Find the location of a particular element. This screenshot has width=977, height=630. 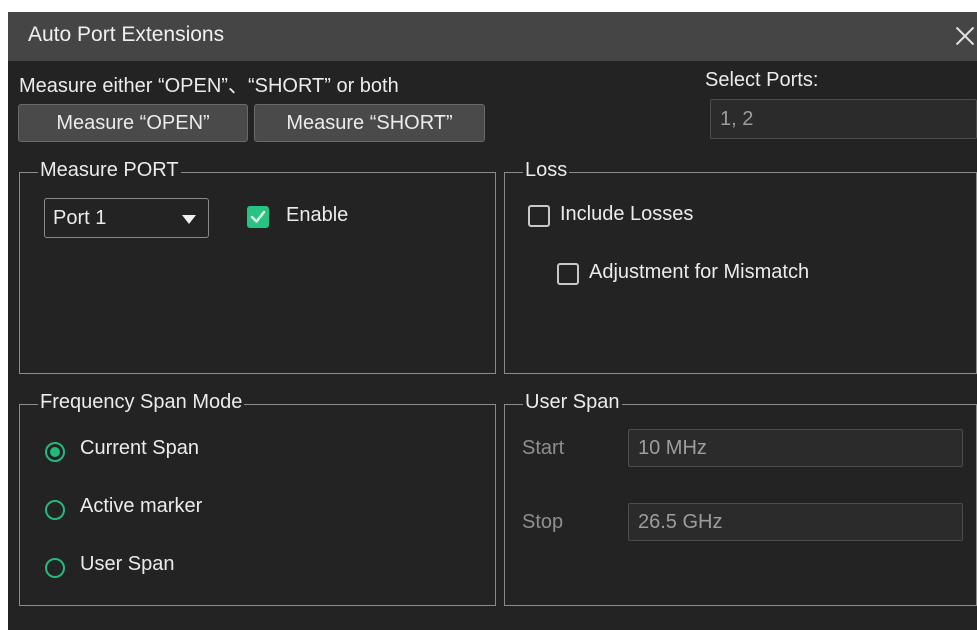

active-marker-radio is located at coordinates (55, 510).